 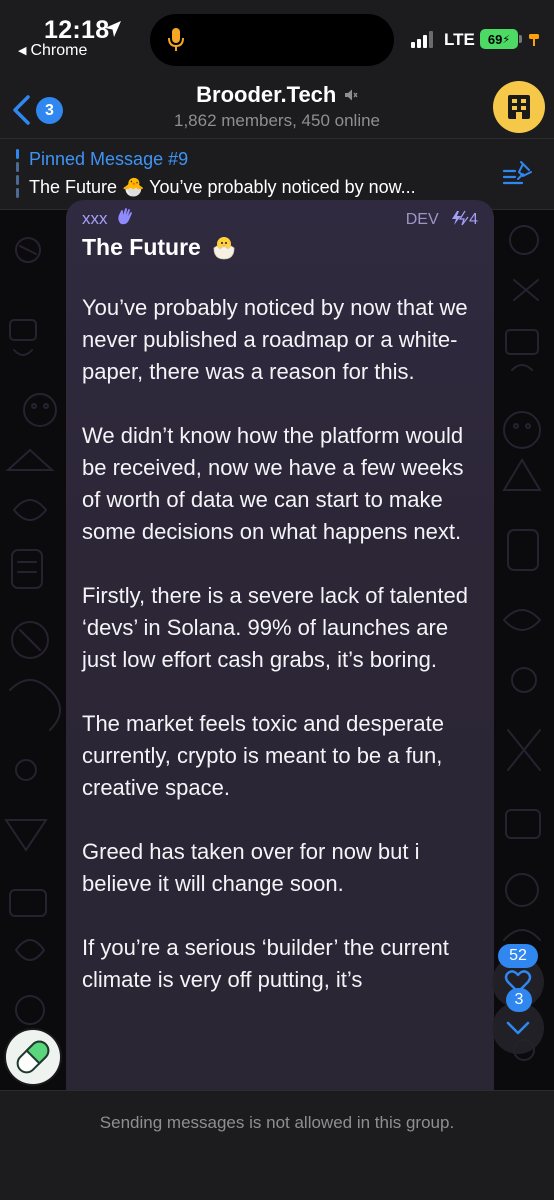 I want to click on chevron-down-icon, so click(x=518, y=1028).